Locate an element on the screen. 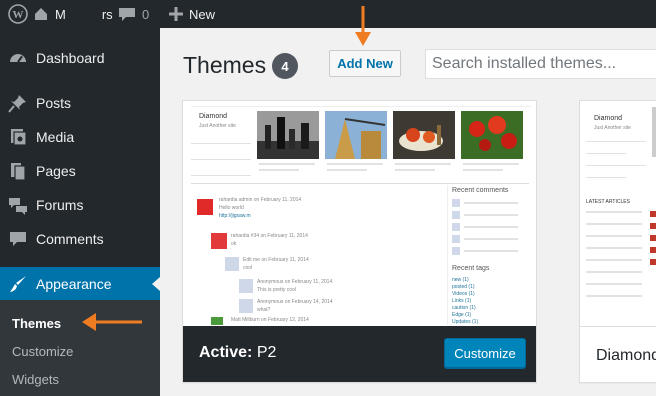 This screenshot has height=396, width=656. comments-link: 0 is located at coordinates (133, 14).